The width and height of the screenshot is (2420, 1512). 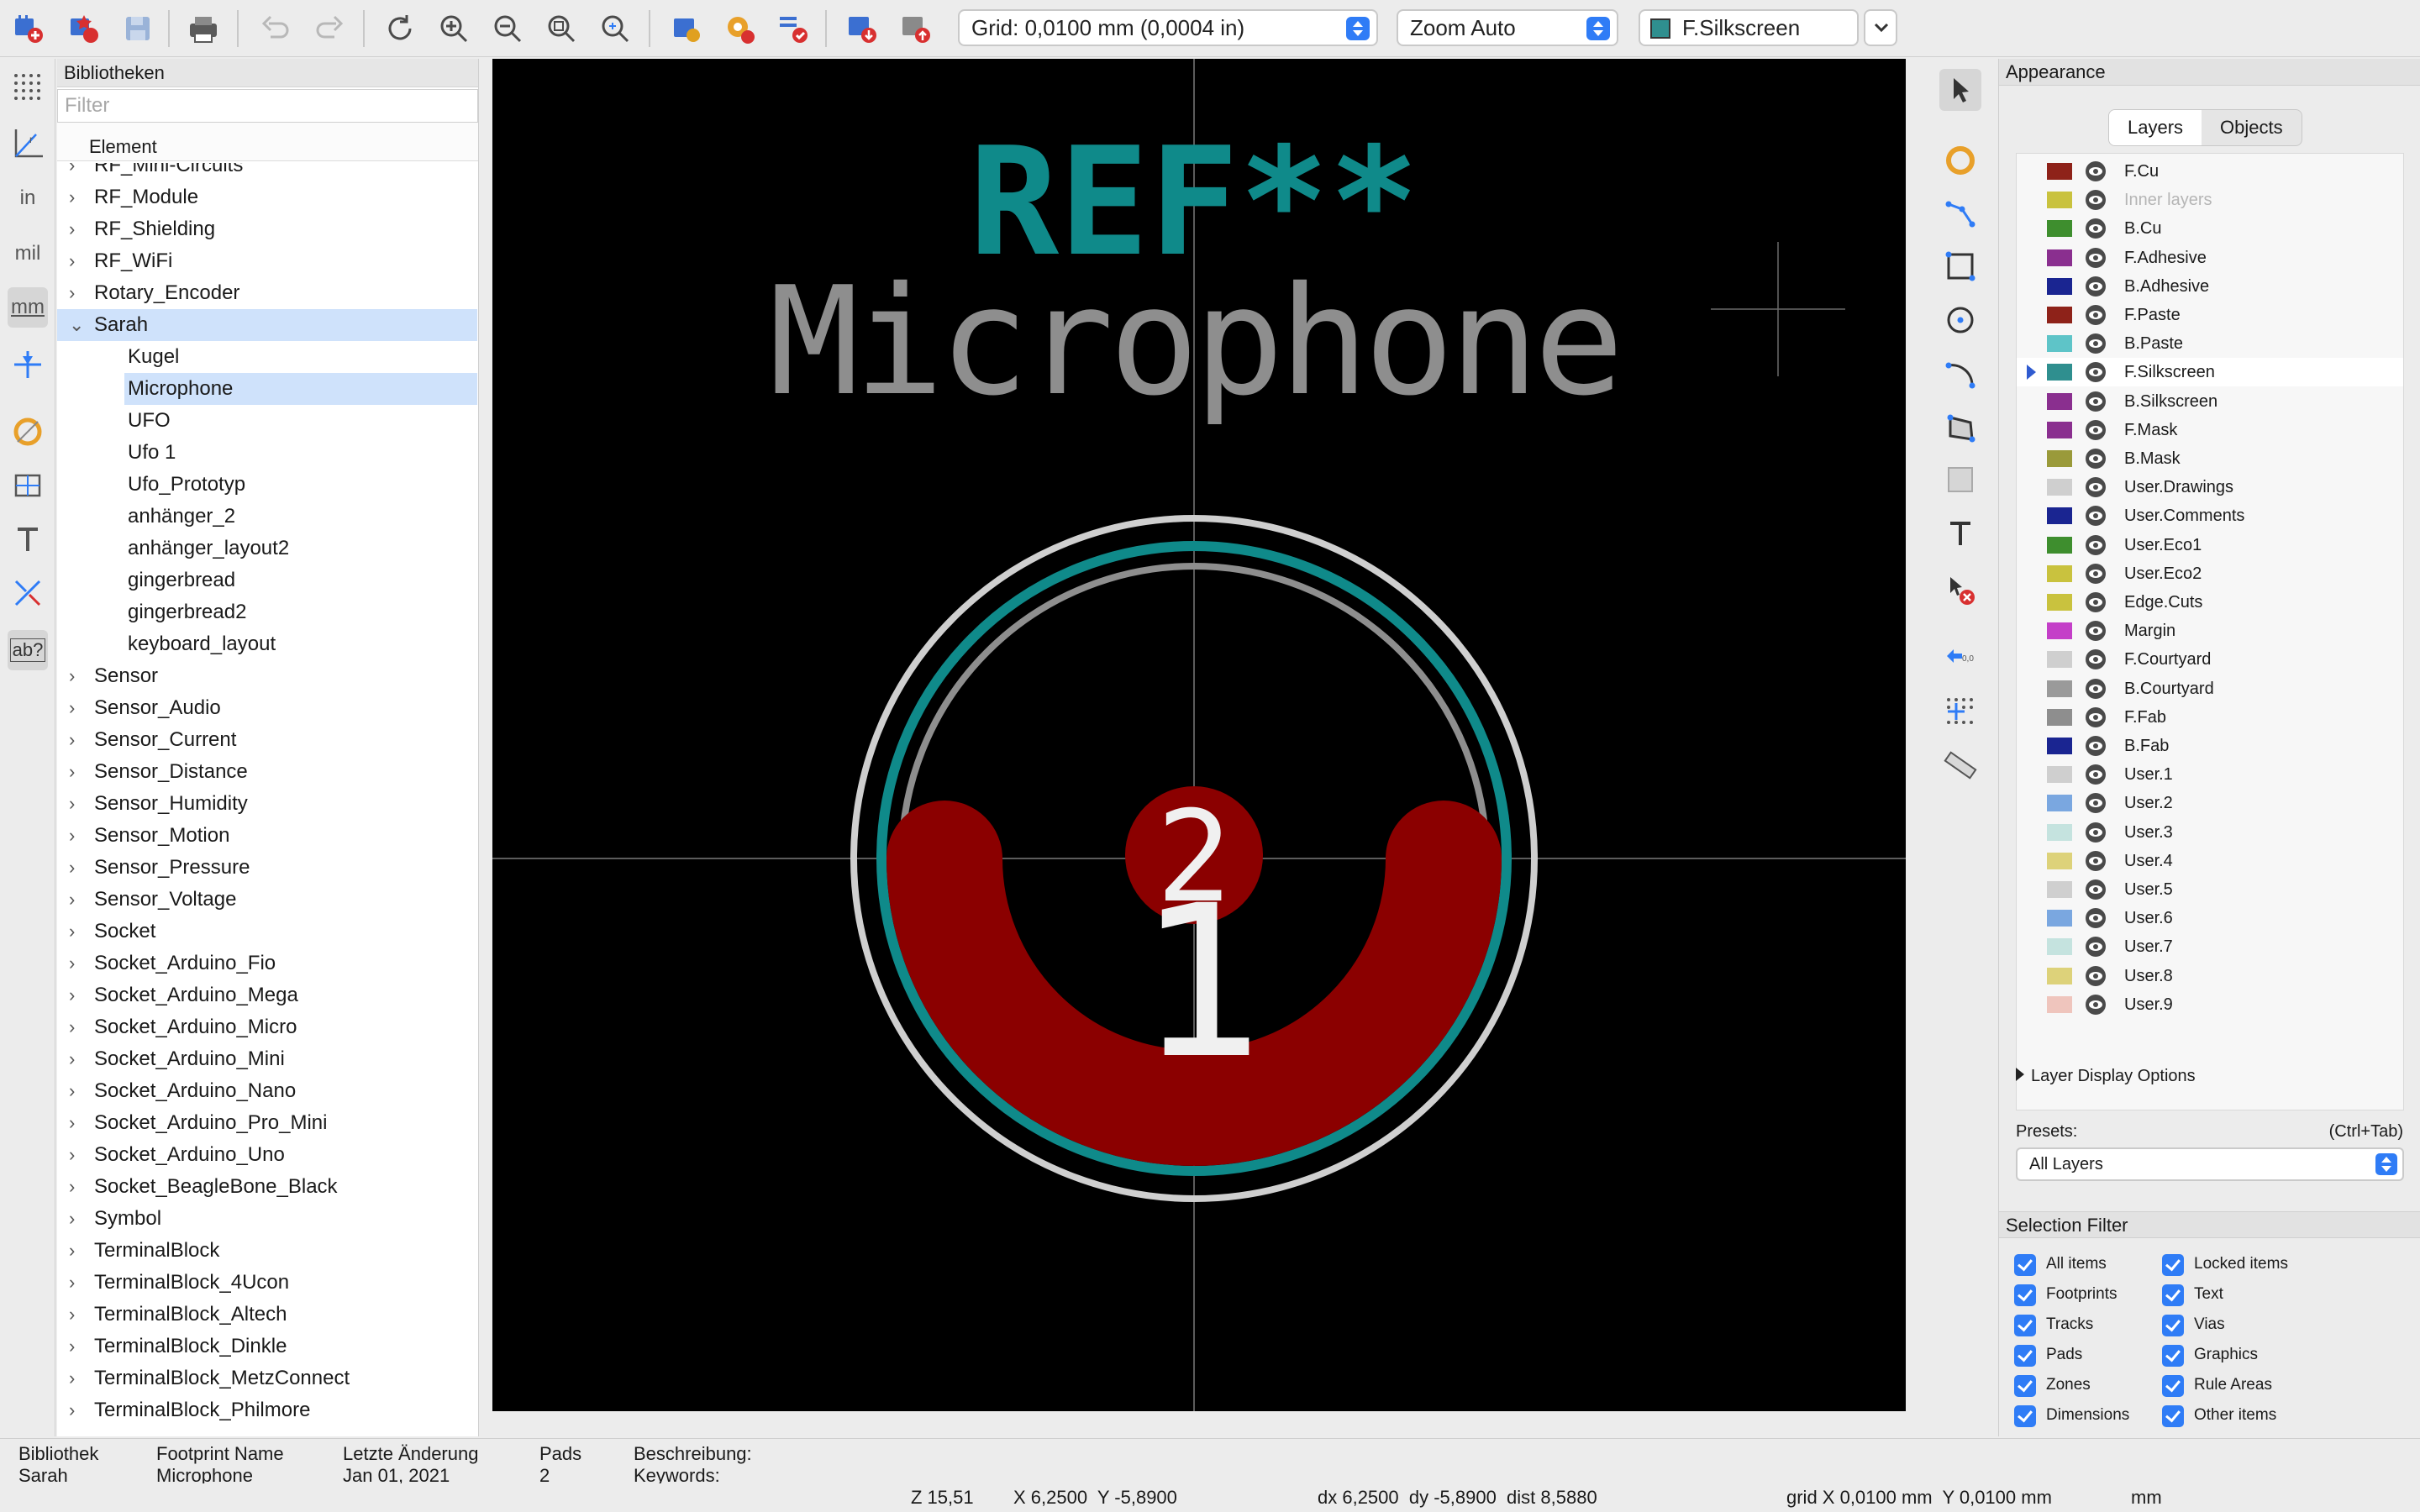 What do you see at coordinates (203, 28) in the screenshot?
I see `print-icon` at bounding box center [203, 28].